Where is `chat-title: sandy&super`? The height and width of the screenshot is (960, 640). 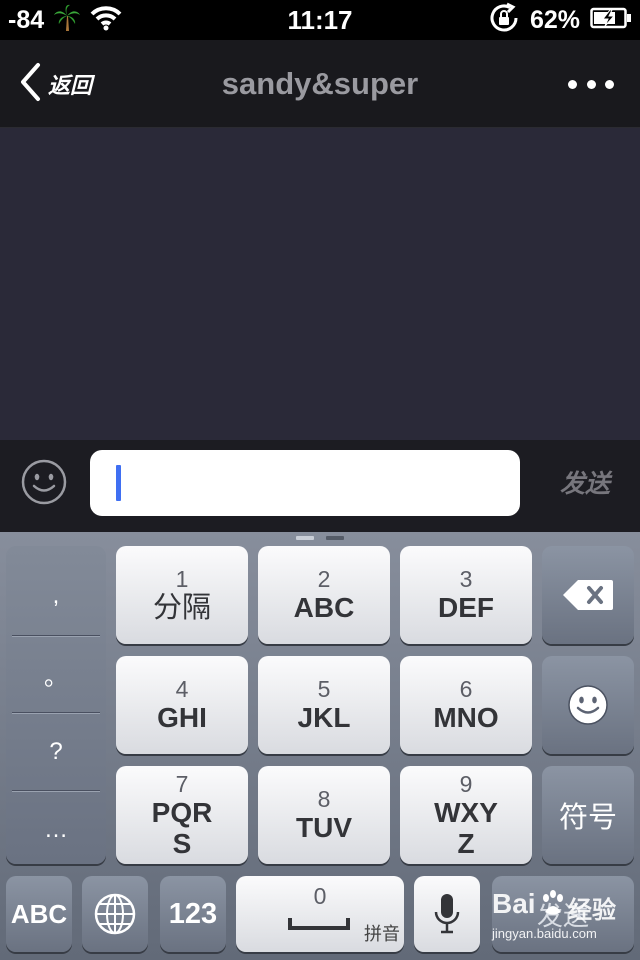
chat-title: sandy&super is located at coordinates (320, 83).